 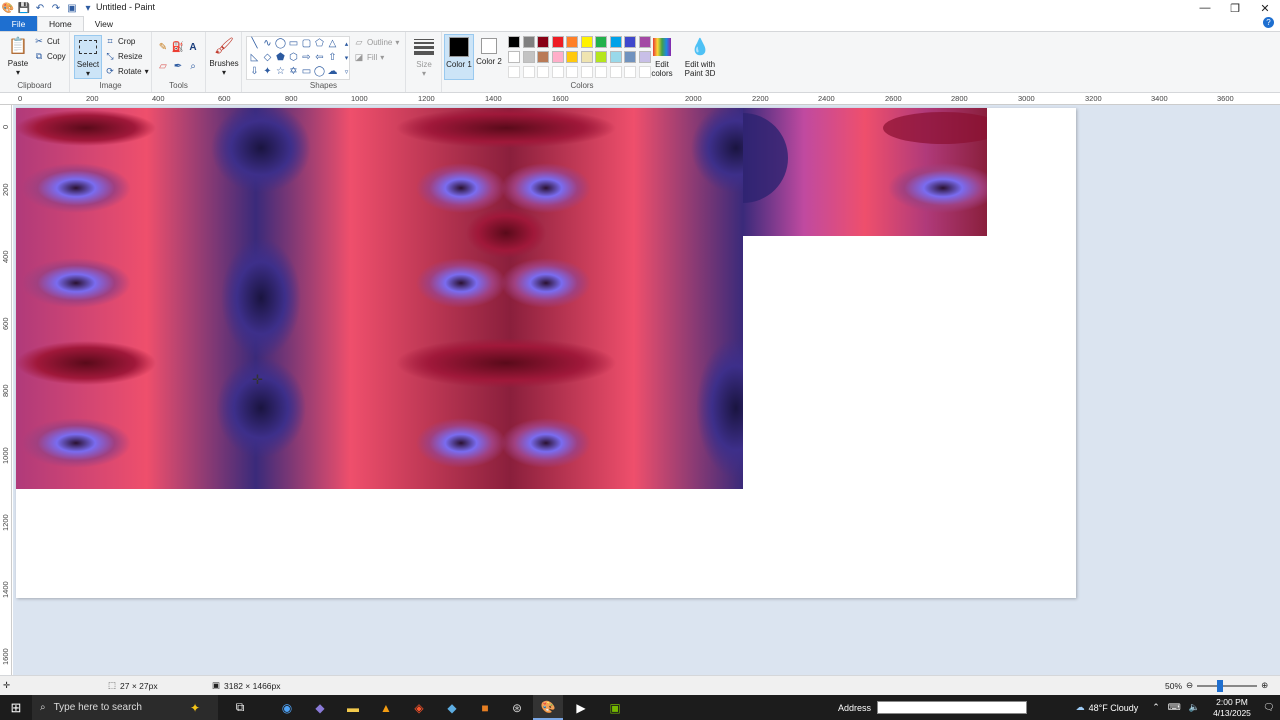 What do you see at coordinates (452, 707) in the screenshot?
I see `app-icon-blue: ◆` at bounding box center [452, 707].